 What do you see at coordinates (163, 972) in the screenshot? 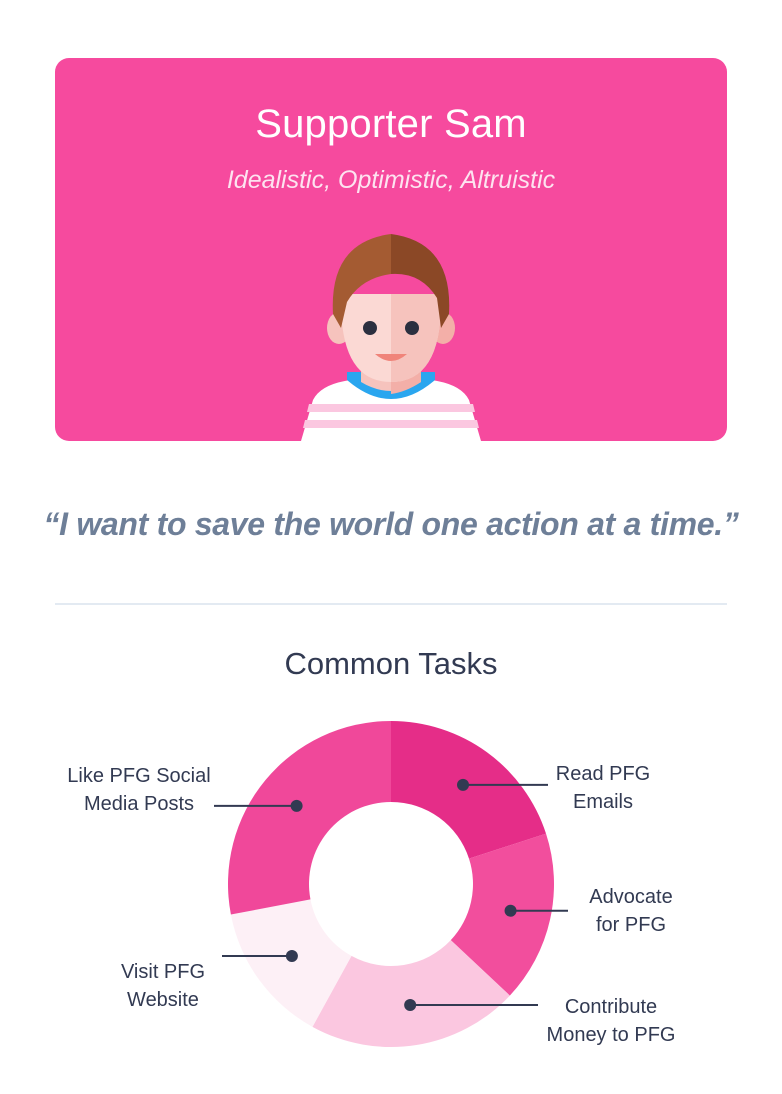
I see `slice-label-visit-website-line1: Visit PFG` at bounding box center [163, 972].